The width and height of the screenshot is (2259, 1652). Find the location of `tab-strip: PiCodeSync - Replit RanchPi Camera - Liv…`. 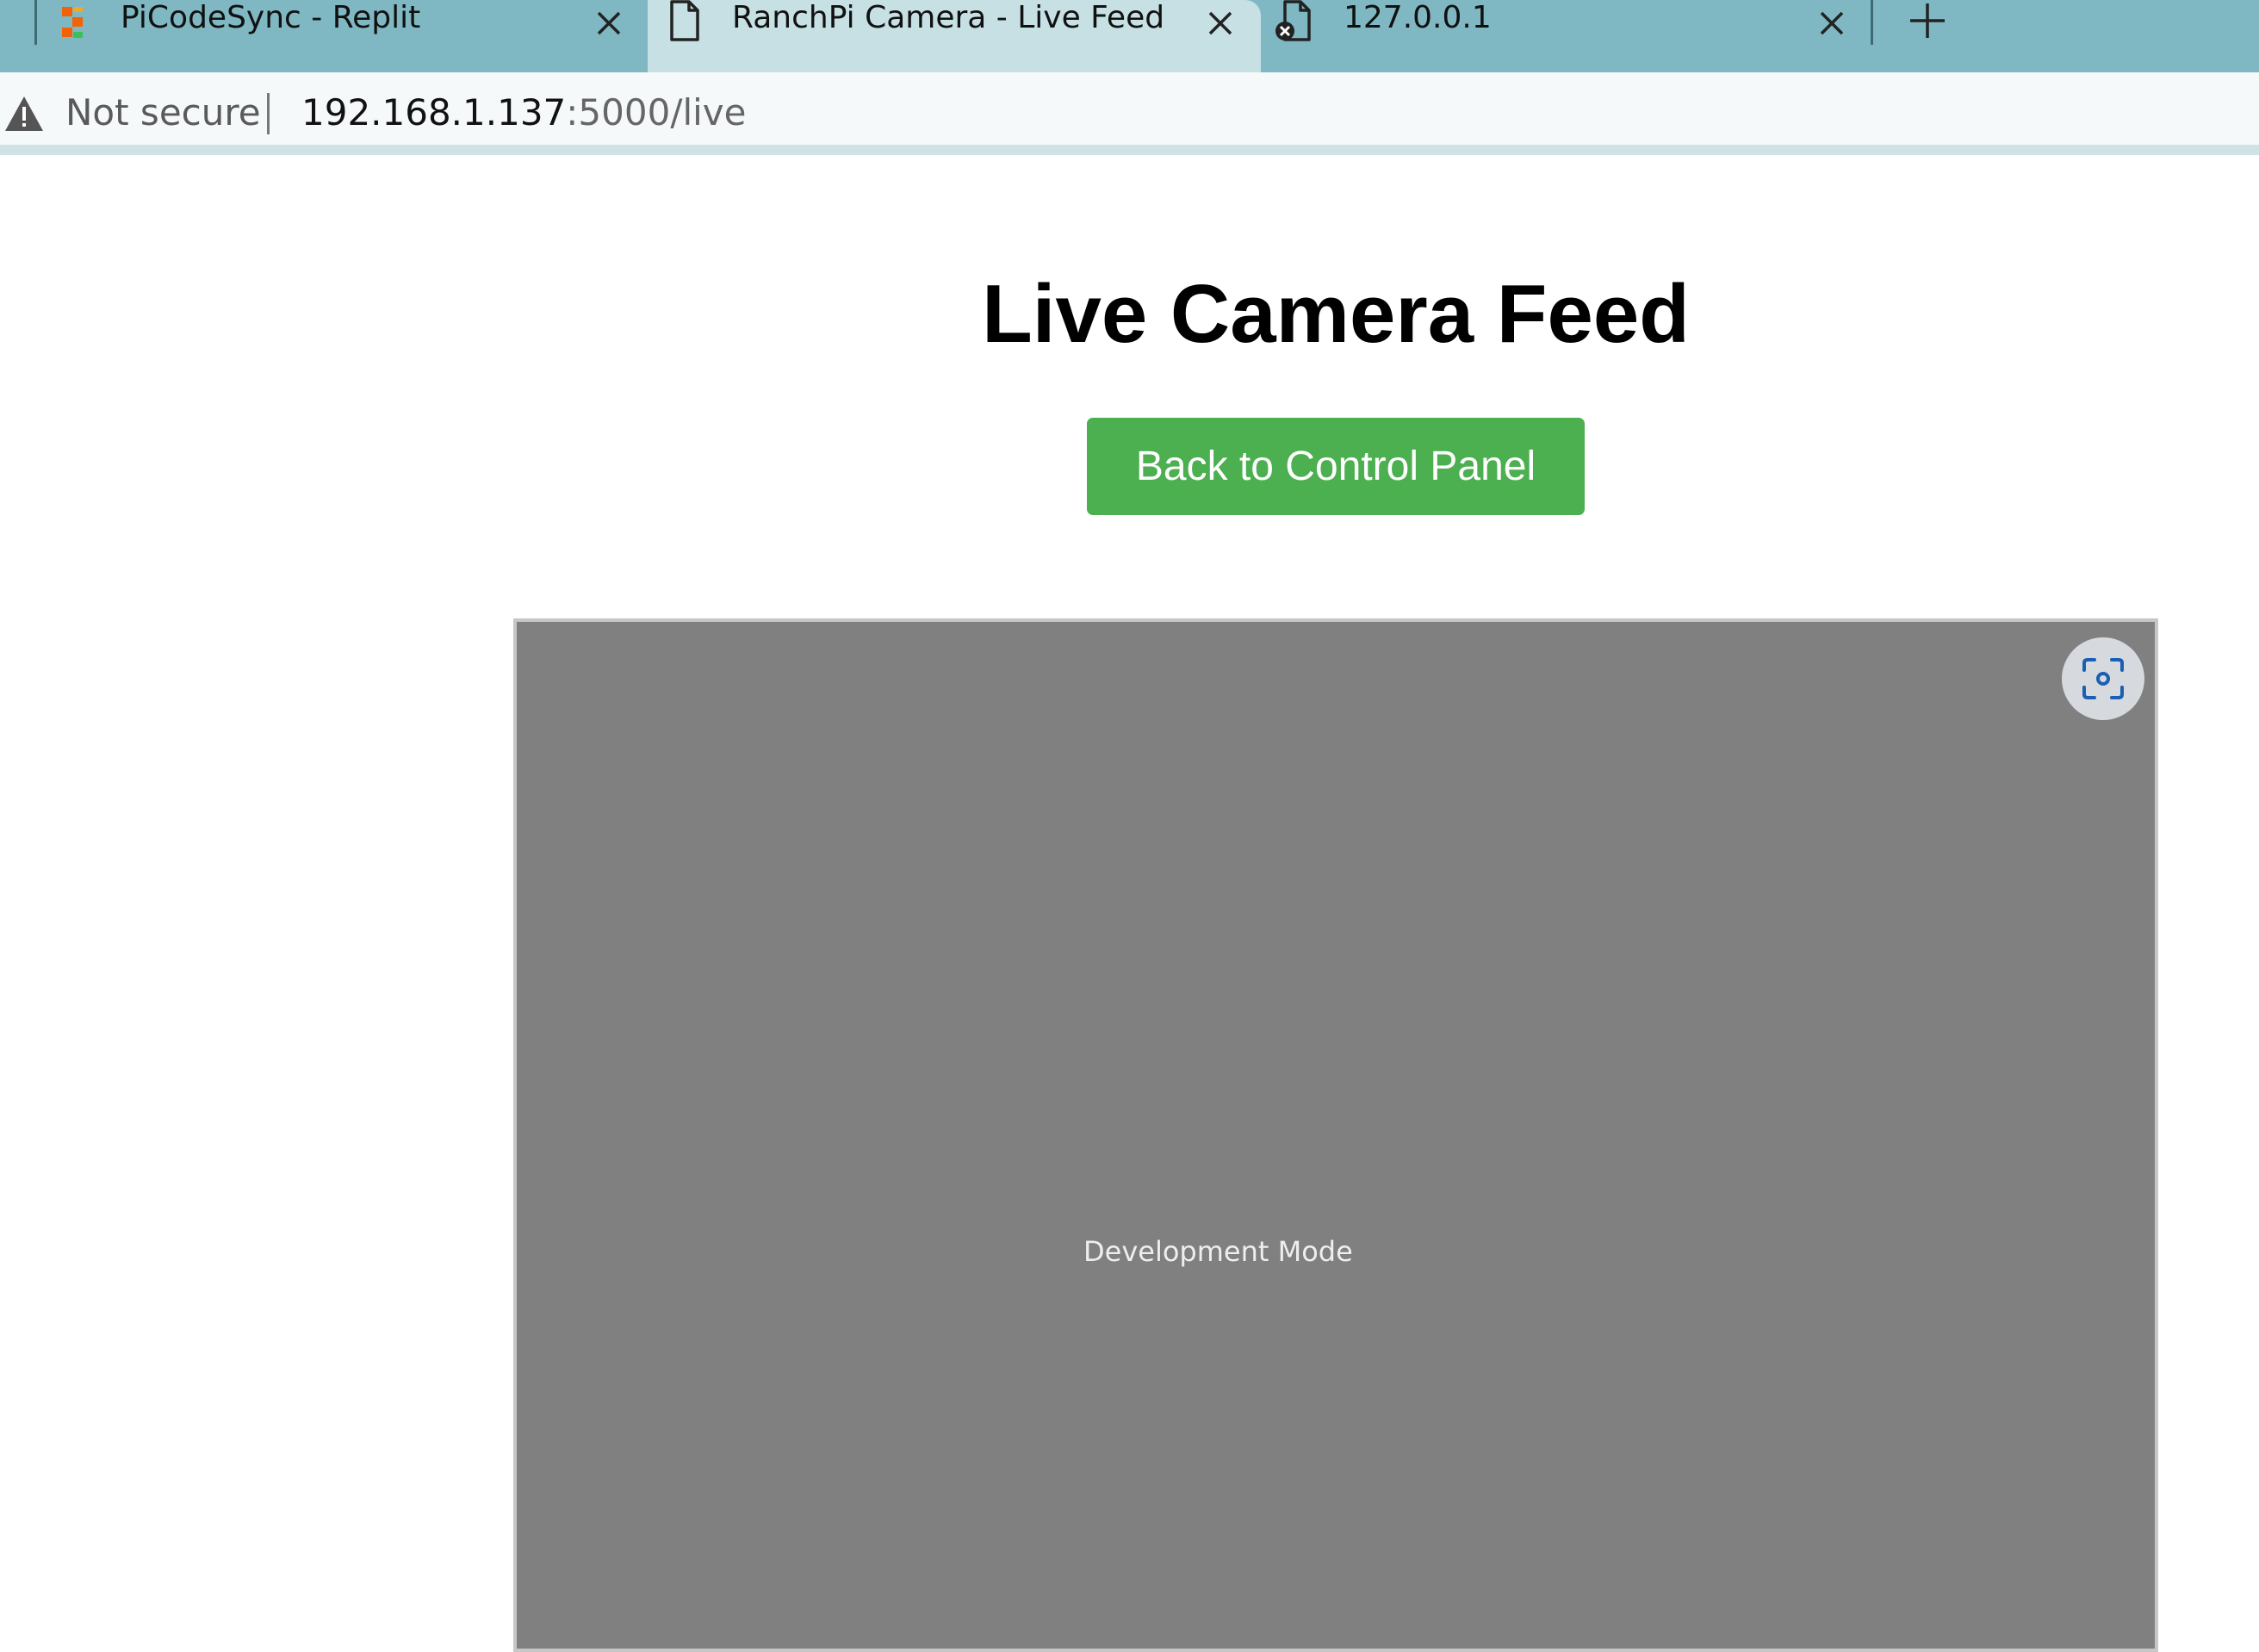

tab-strip: PiCodeSync - Replit RanchPi Camera - Liv… is located at coordinates (1129, 36).